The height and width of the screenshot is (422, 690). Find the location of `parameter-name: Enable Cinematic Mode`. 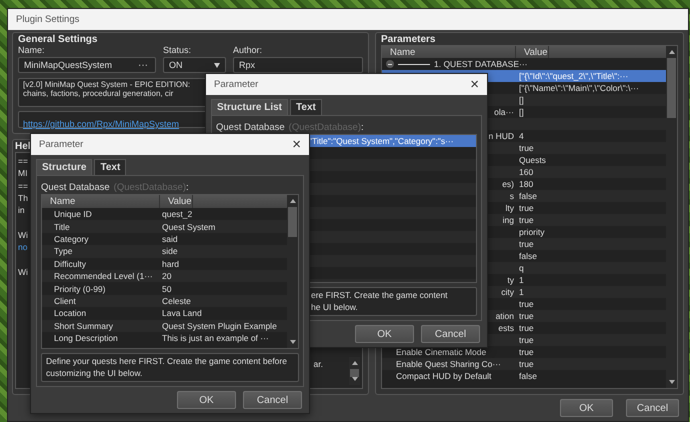

parameter-name: Enable Cinematic Mode is located at coordinates (441, 352).